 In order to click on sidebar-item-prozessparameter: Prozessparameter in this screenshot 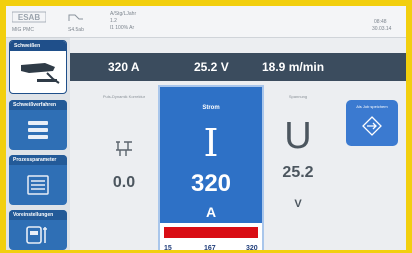, I will do `click(38, 180)`.